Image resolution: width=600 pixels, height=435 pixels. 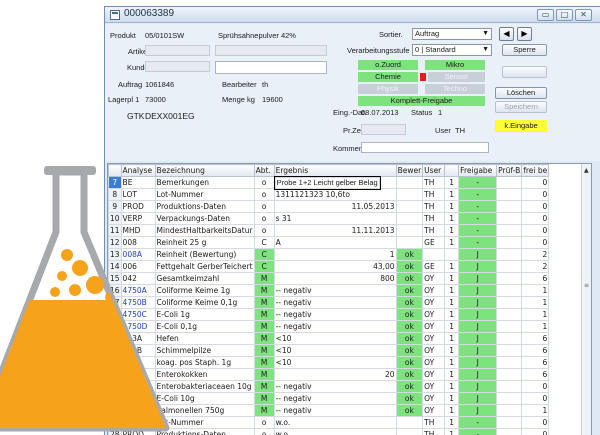 I want to click on freigabe-cell: J, so click(x=478, y=362).